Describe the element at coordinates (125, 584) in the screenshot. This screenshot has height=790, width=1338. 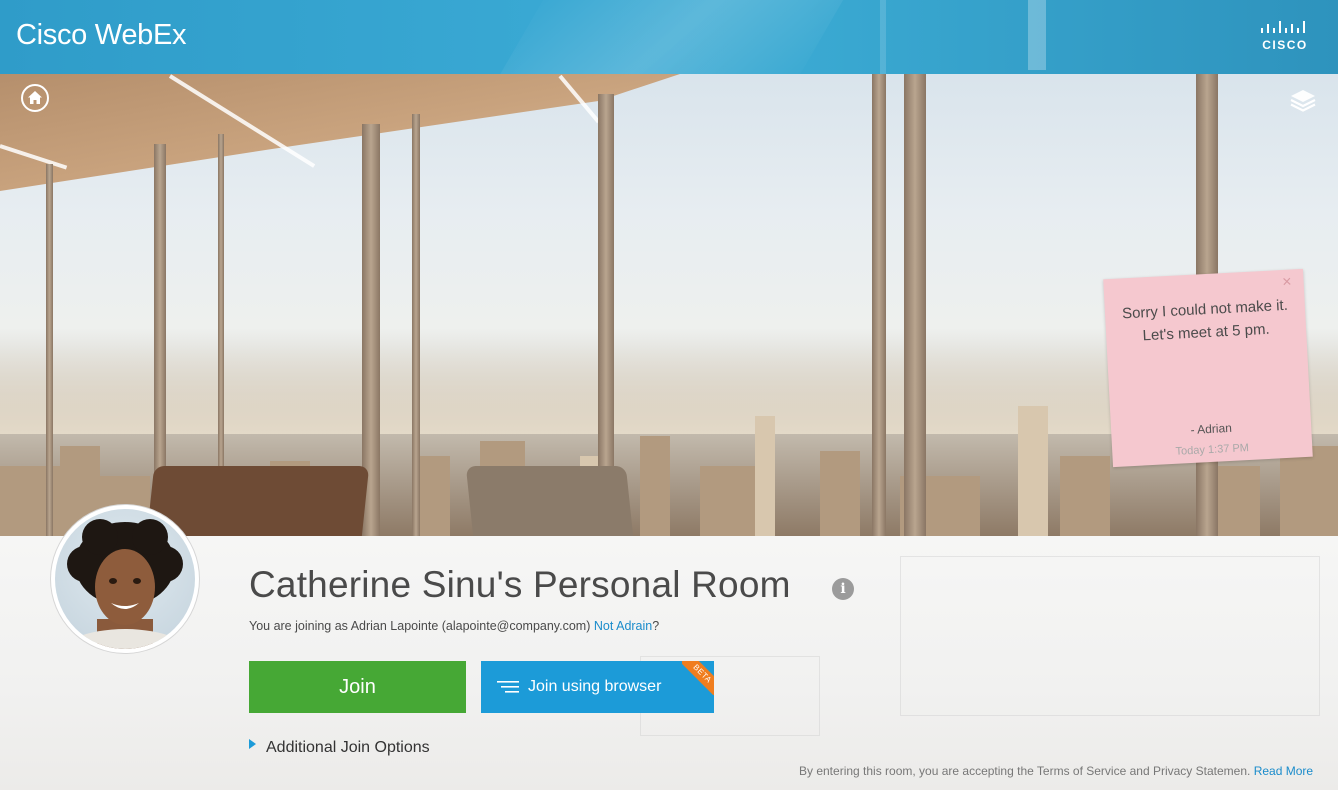
I see `person-portrait` at that location.